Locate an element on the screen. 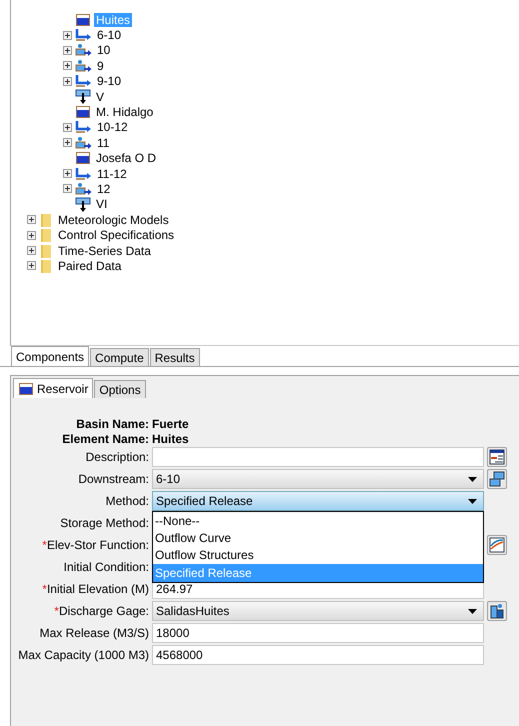 This screenshot has width=519, height=726. field-label: Initial Elevation (M) is located at coordinates (97, 589).